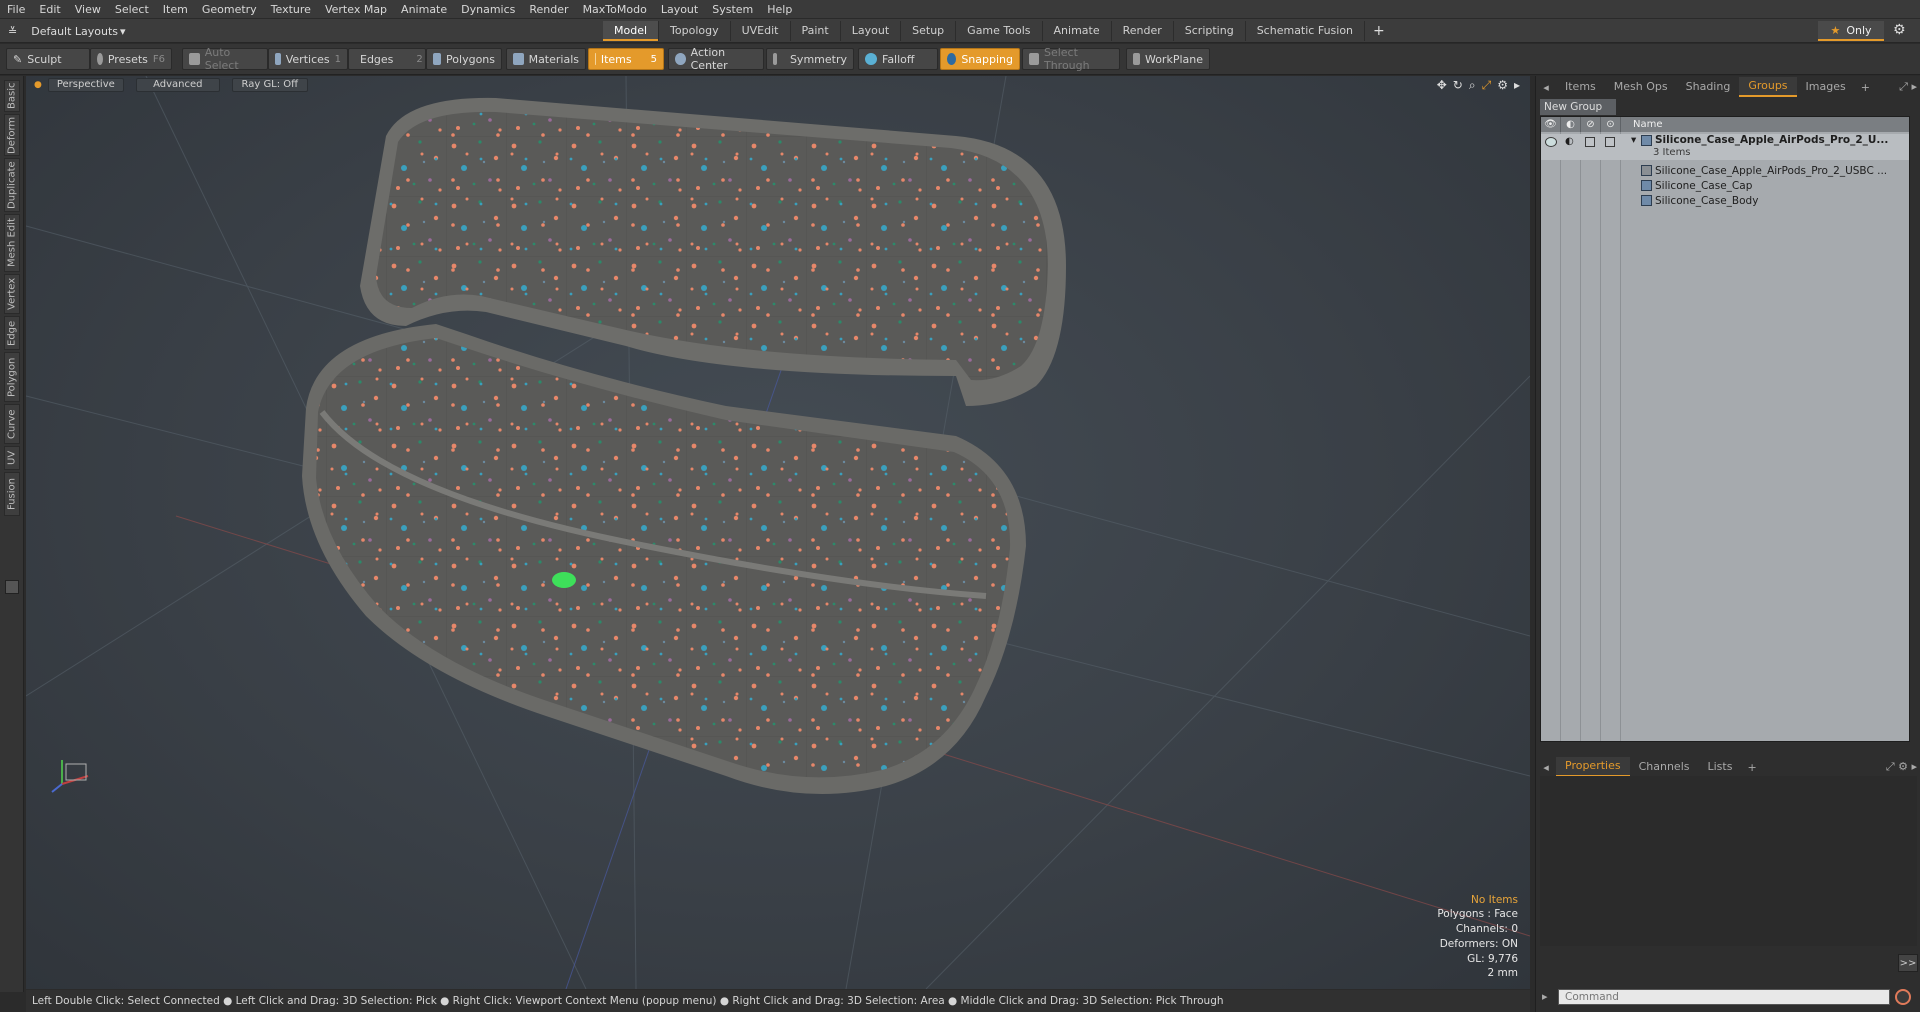  Describe the element at coordinates (1725, 124) in the screenshot. I see `groups-tree-header: 👁 ◐ ⊘ ⊙ Name` at that location.